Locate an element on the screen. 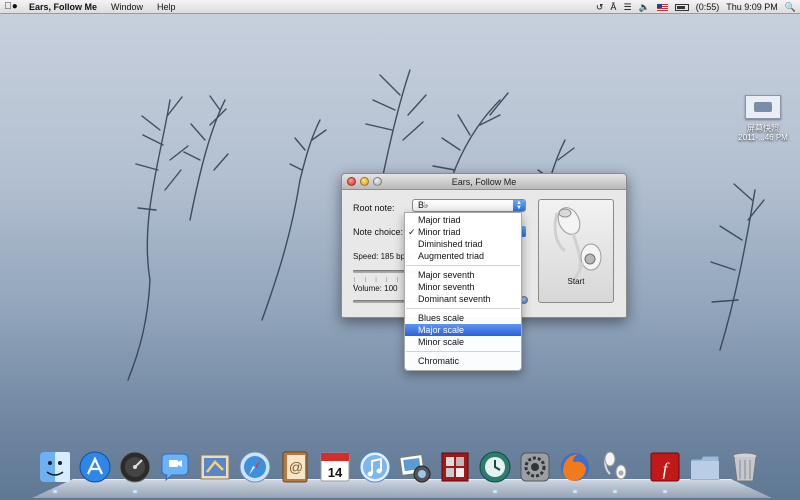 This screenshot has height=500, width=800. menu-item-minor-scale: Minor scale is located at coordinates (463, 342).